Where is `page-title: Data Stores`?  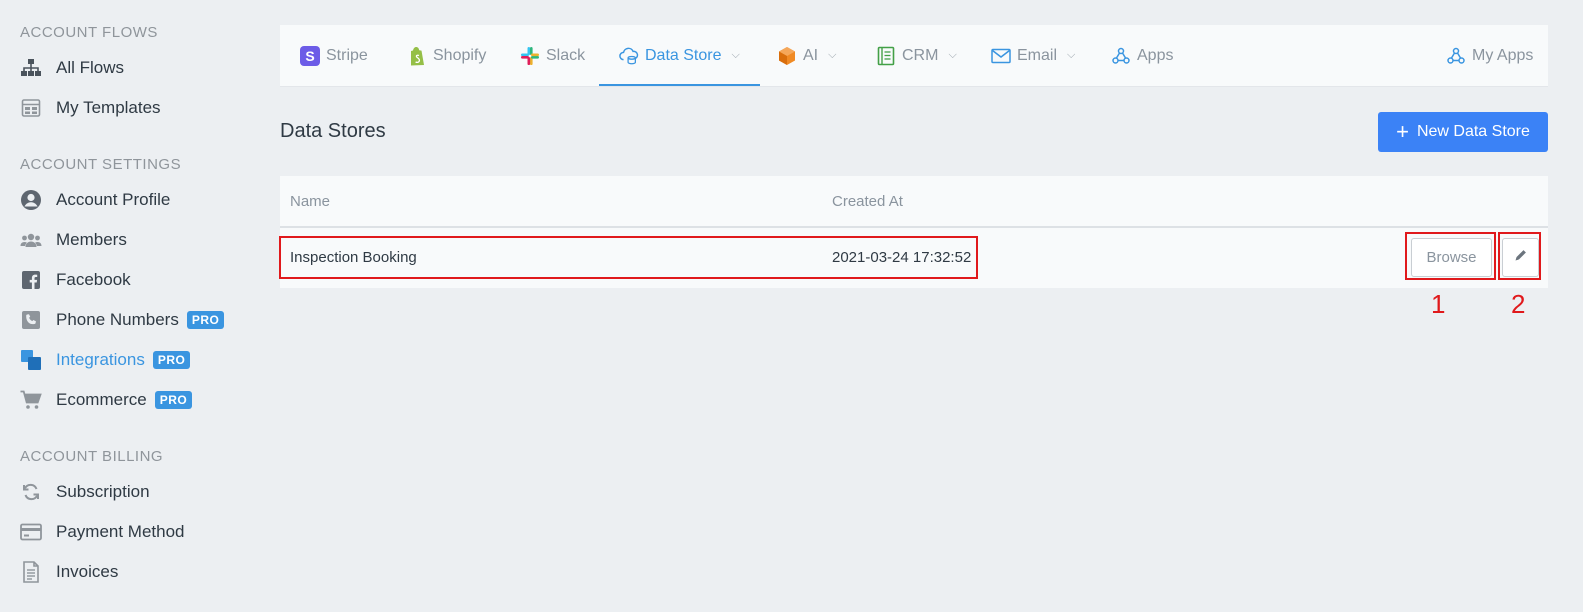
page-title: Data Stores is located at coordinates (333, 131).